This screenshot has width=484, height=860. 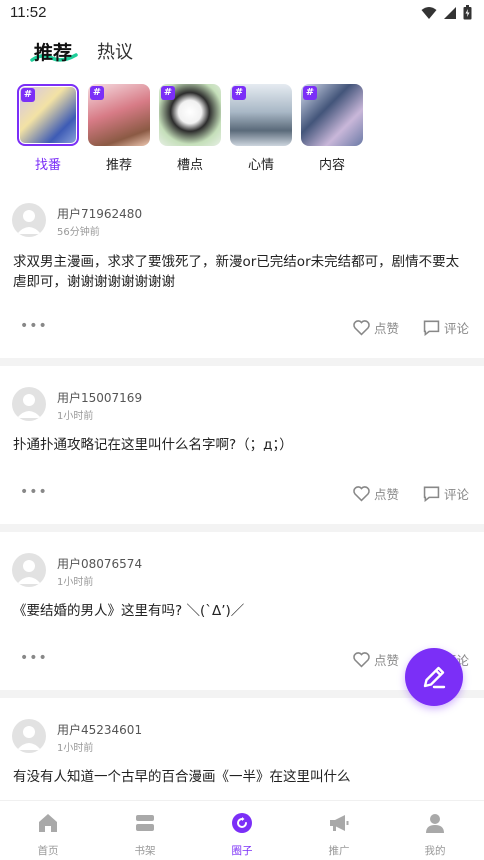 What do you see at coordinates (78, 232) in the screenshot?
I see `post-time: 56分钟前` at bounding box center [78, 232].